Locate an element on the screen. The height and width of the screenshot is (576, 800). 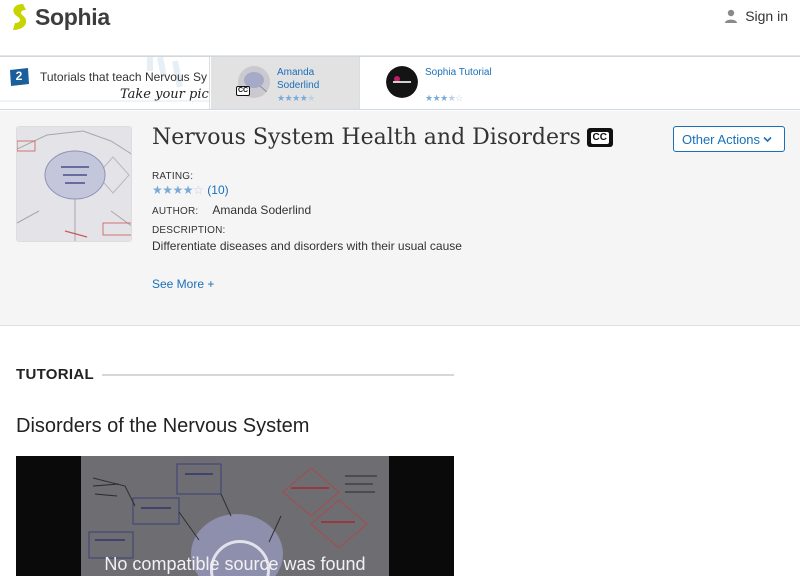
cc-label: CC is located at coordinates (599, 137).